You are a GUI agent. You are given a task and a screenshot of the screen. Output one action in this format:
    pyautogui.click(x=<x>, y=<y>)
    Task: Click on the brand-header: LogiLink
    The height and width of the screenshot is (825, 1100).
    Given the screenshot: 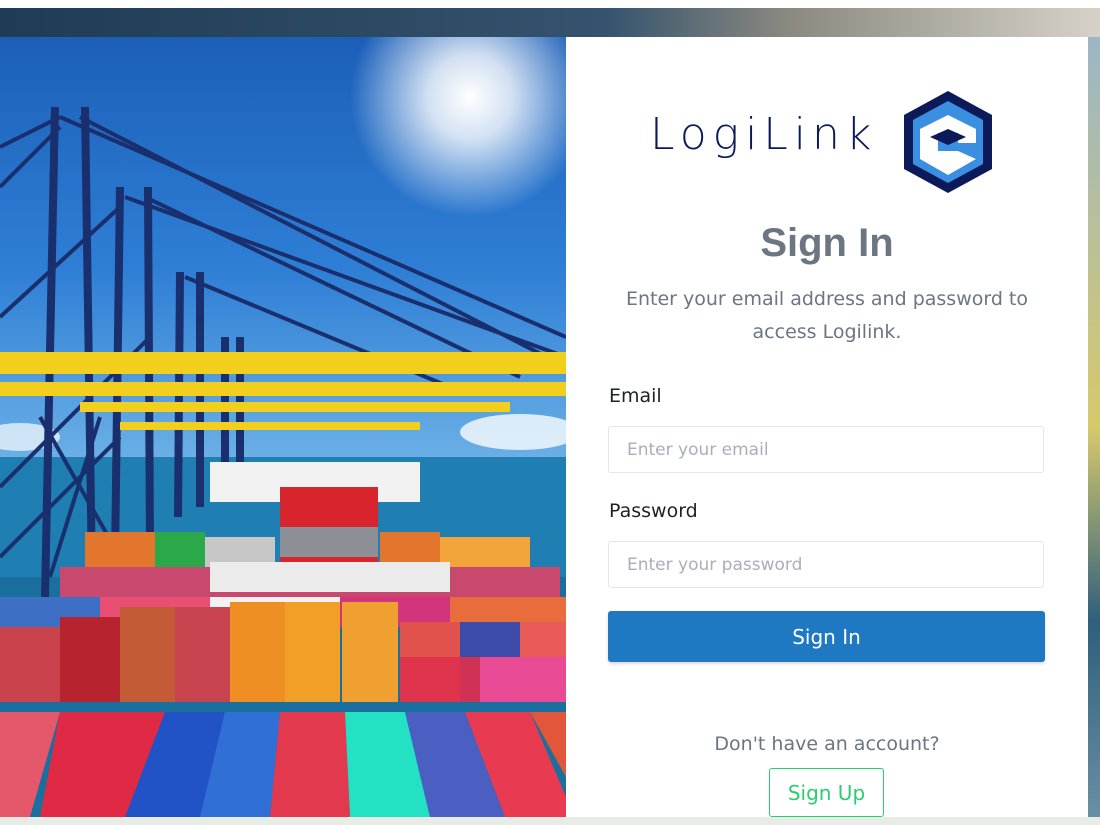 What is the action you would take?
    pyautogui.click(x=830, y=142)
    